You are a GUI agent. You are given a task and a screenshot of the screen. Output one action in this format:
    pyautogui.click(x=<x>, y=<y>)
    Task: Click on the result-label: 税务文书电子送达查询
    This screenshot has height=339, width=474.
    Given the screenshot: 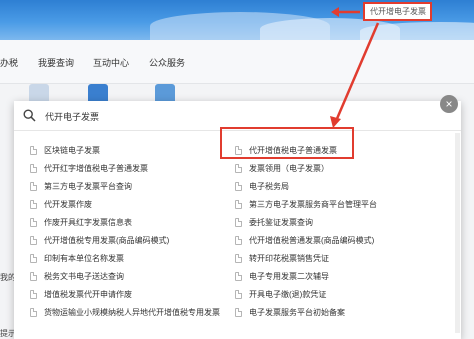 What is the action you would take?
    pyautogui.click(x=84, y=276)
    